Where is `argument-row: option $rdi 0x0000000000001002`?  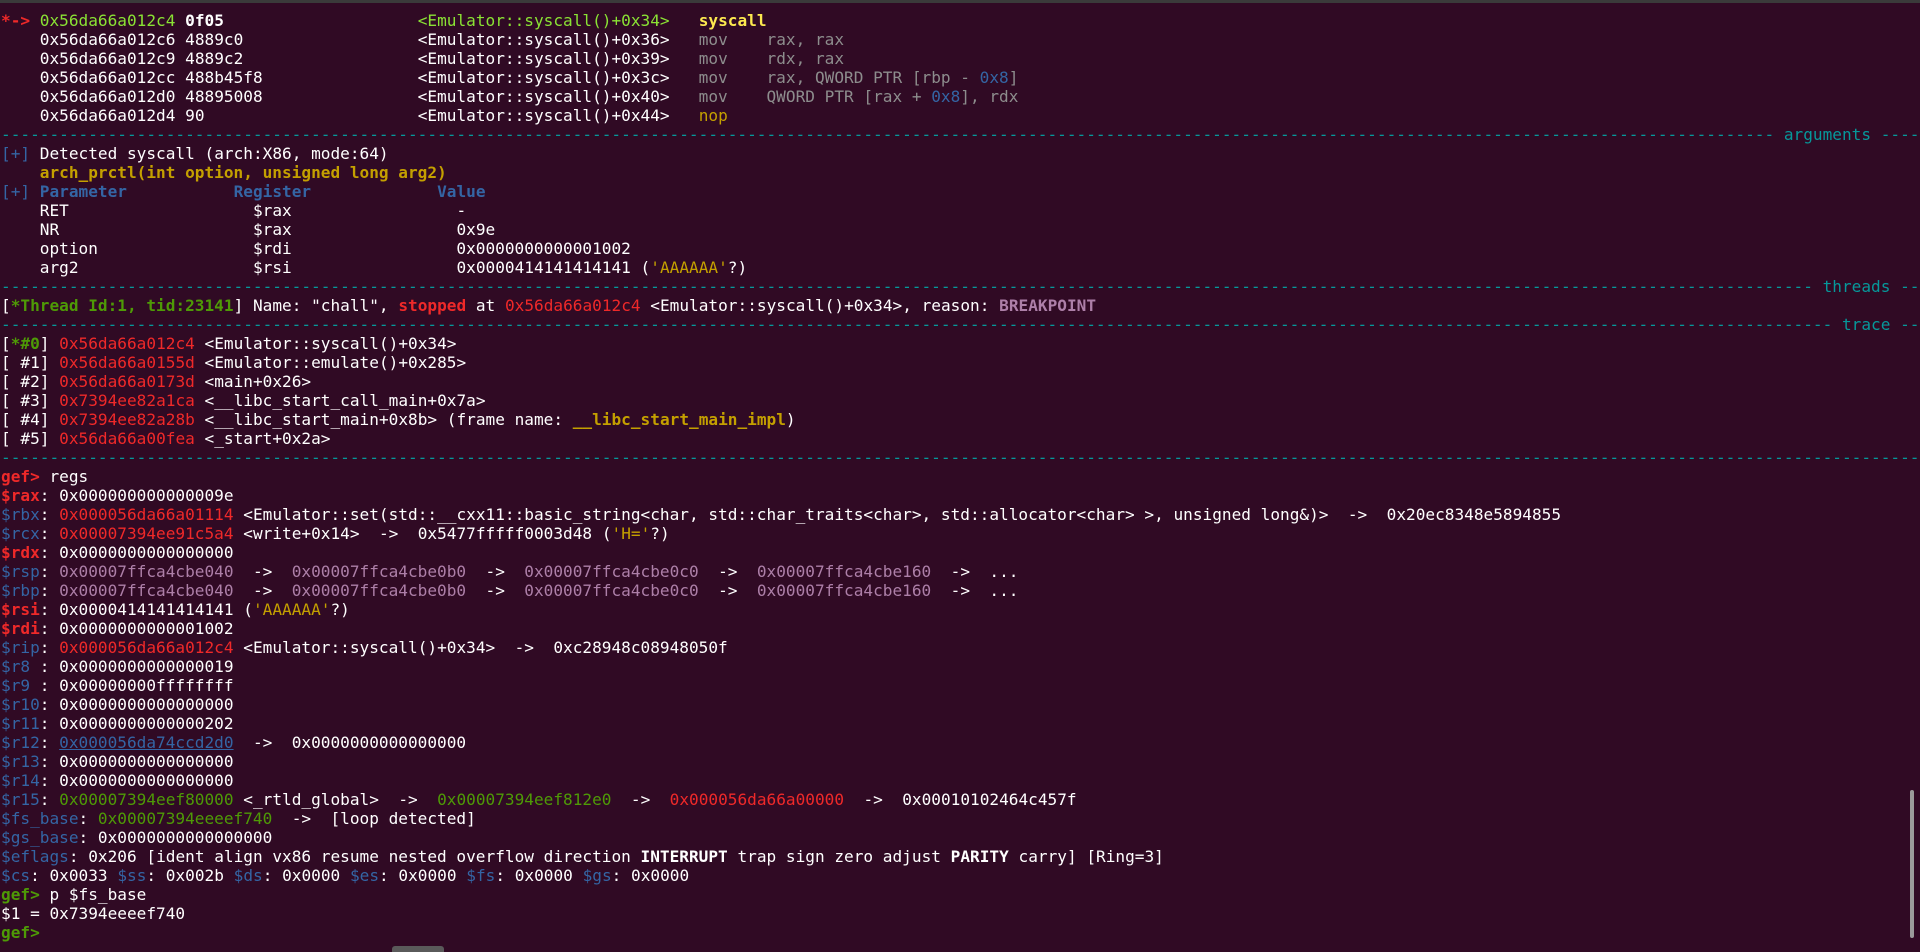
argument-row: option $rdi 0x0000000000001002 is located at coordinates (335, 248).